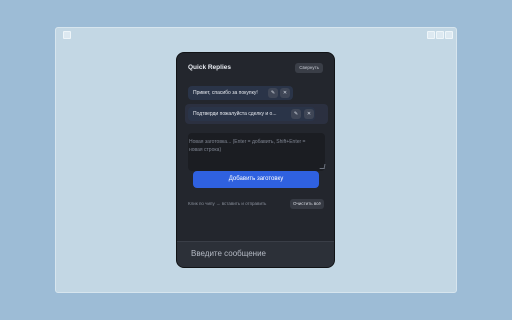 This screenshot has width=512, height=320. I want to click on maximize-icon, so click(440, 35).